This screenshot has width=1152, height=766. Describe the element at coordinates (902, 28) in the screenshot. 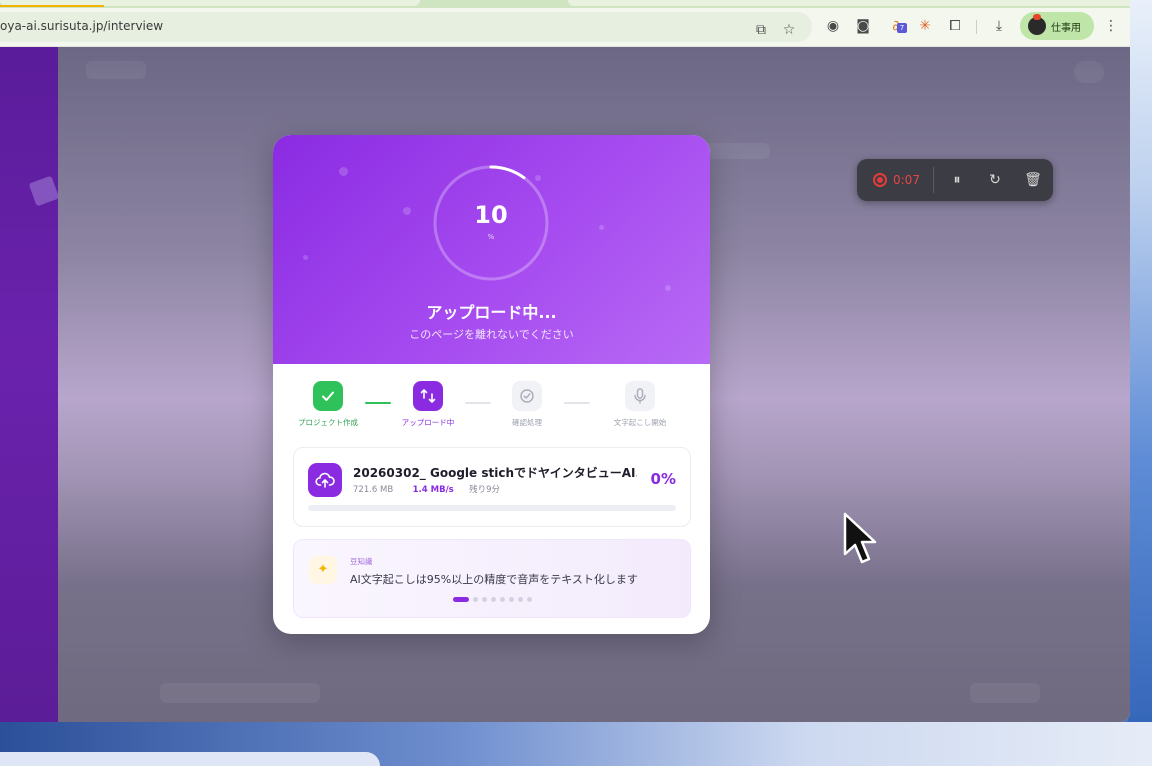

I see `extension-badge-count: 7` at that location.